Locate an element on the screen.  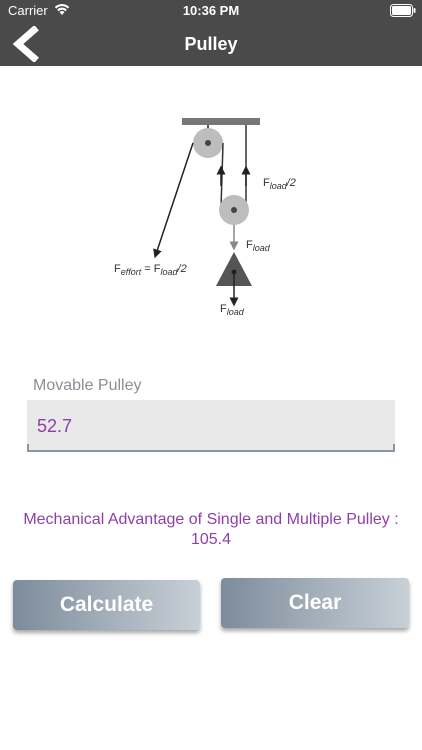
clear-button: Clear is located at coordinates (315, 603).